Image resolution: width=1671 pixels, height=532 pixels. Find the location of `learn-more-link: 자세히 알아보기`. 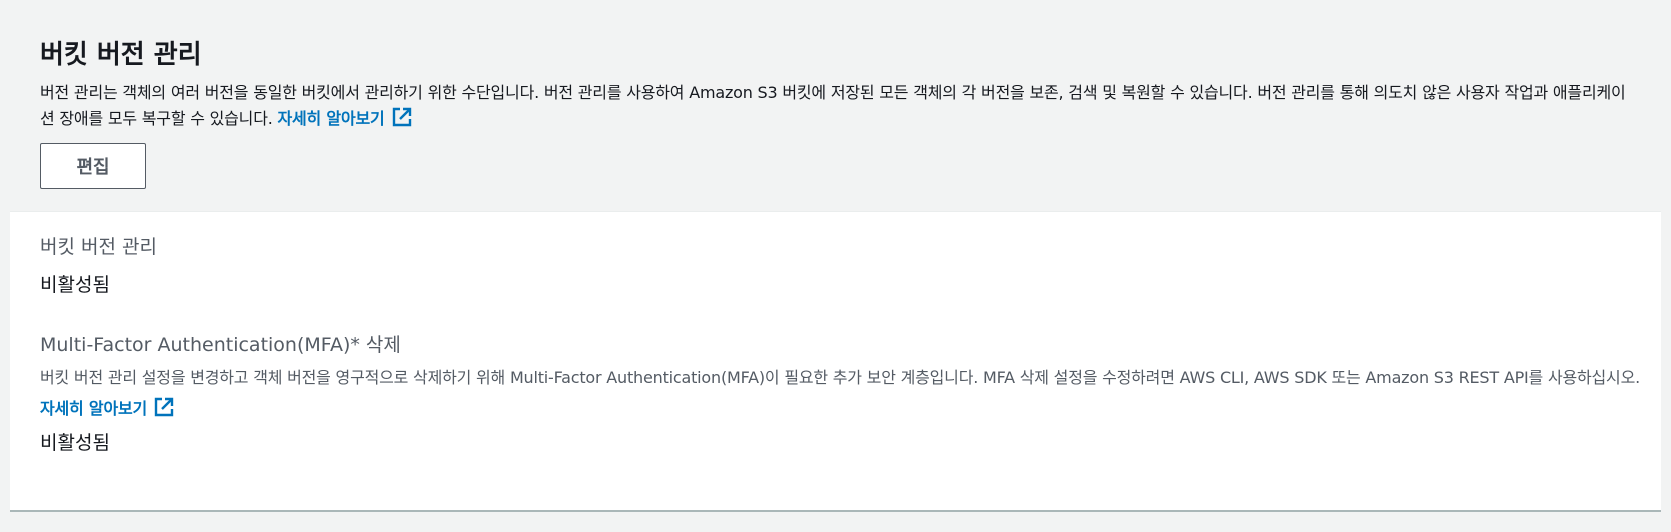

learn-more-link: 자세히 알아보기 is located at coordinates (345, 117).